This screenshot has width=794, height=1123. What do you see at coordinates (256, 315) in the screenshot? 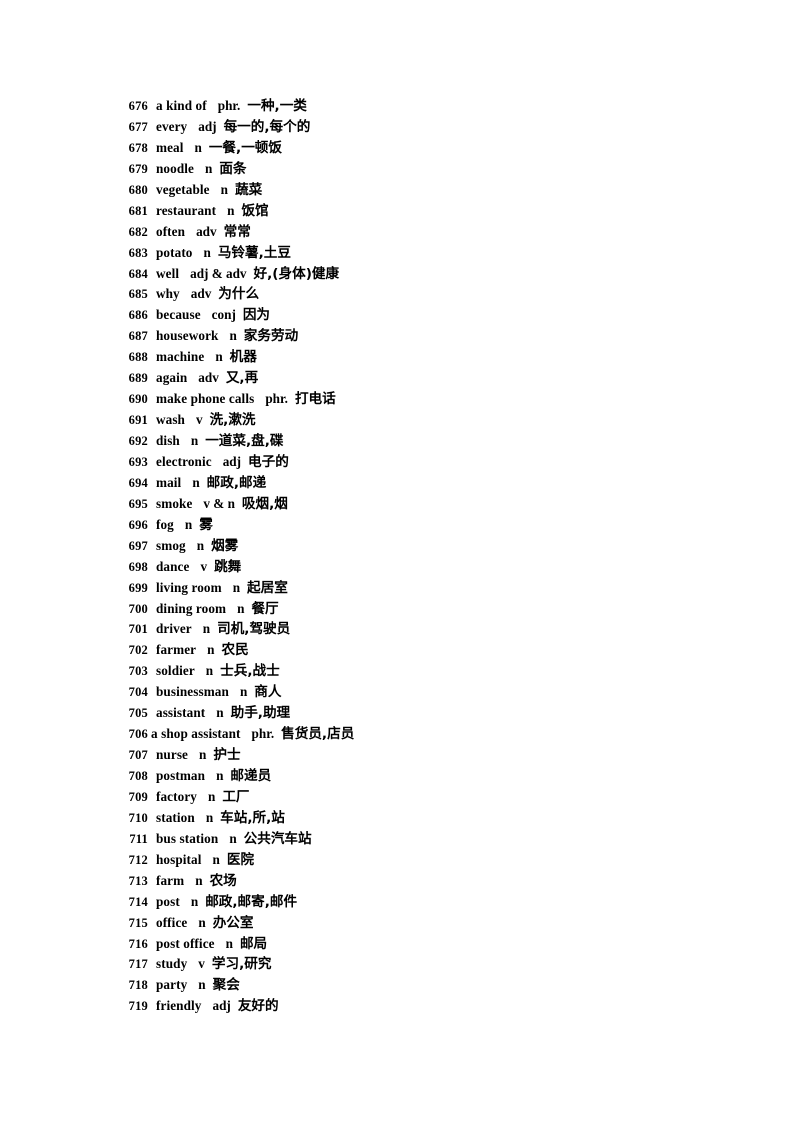
I see `entry-definition: 因为` at bounding box center [256, 315].